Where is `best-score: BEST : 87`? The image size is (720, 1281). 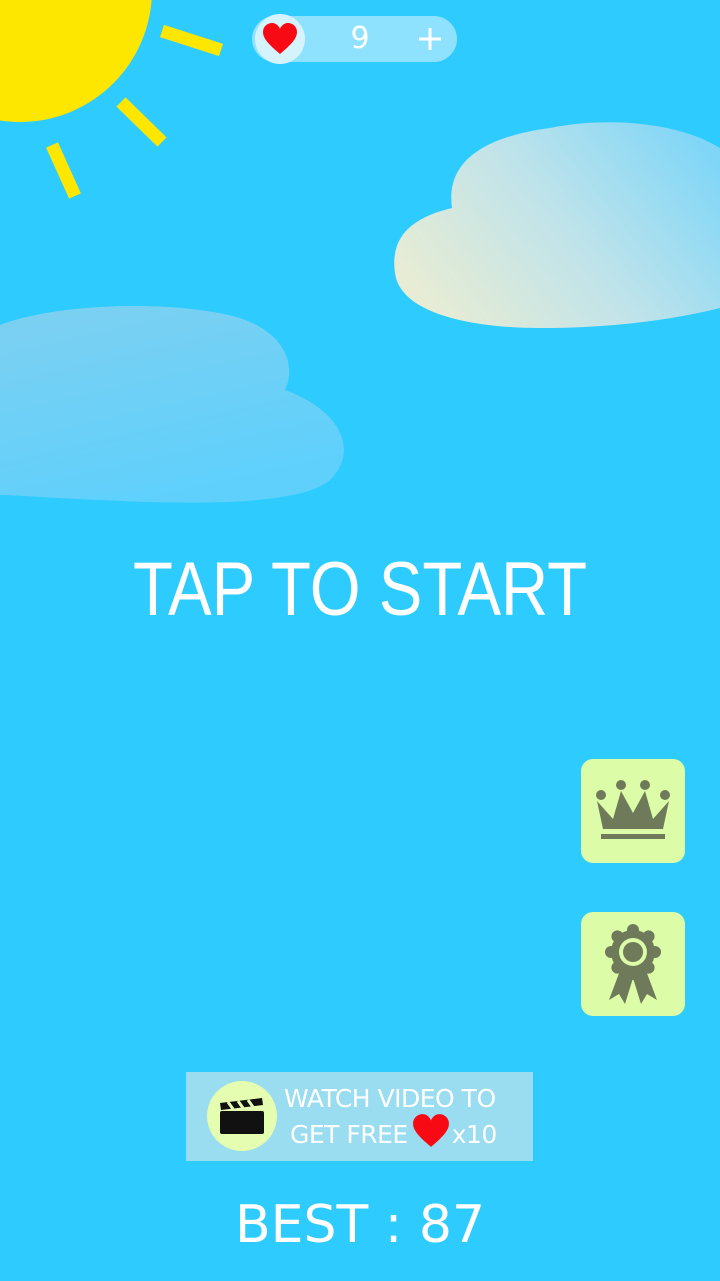
best-score: BEST : 87 is located at coordinates (360, 1225).